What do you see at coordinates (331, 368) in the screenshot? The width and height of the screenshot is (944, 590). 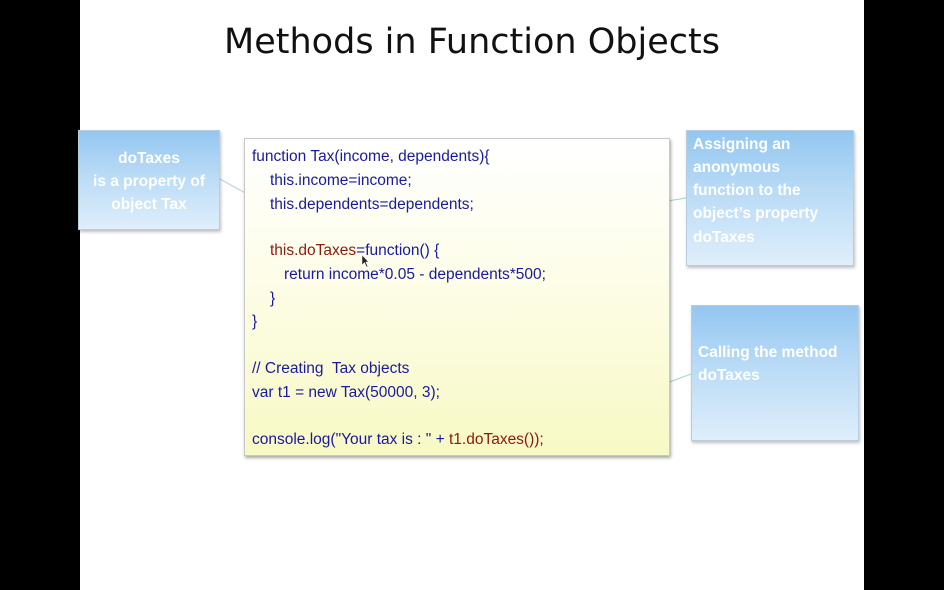 I see `code-line-10: // Creating Tax objects` at bounding box center [331, 368].